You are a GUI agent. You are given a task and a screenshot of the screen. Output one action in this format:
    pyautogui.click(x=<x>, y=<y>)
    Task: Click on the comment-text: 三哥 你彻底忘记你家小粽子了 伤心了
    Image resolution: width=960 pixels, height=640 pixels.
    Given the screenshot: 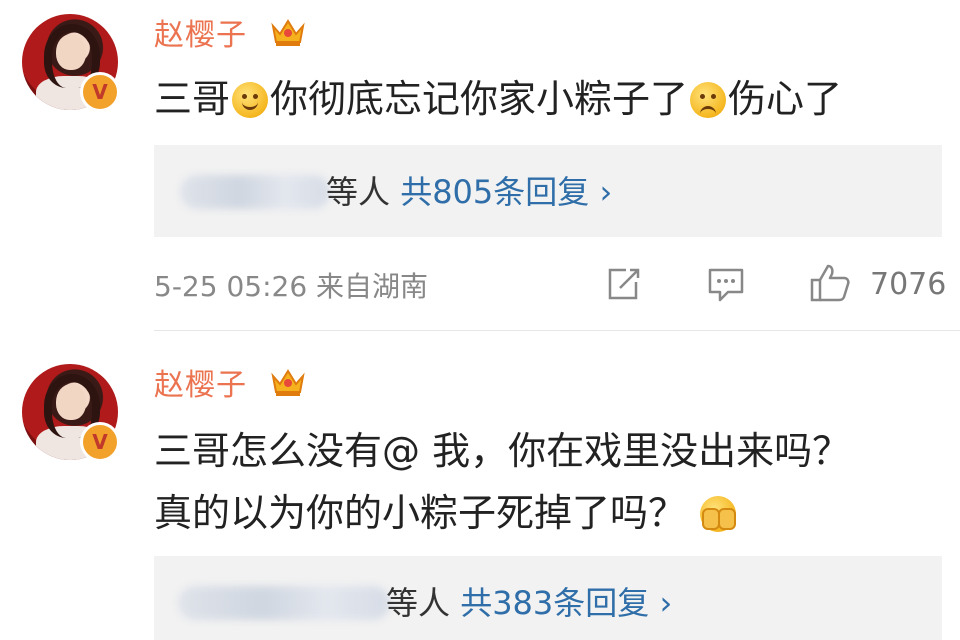 What is the action you would take?
    pyautogui.click(x=498, y=99)
    